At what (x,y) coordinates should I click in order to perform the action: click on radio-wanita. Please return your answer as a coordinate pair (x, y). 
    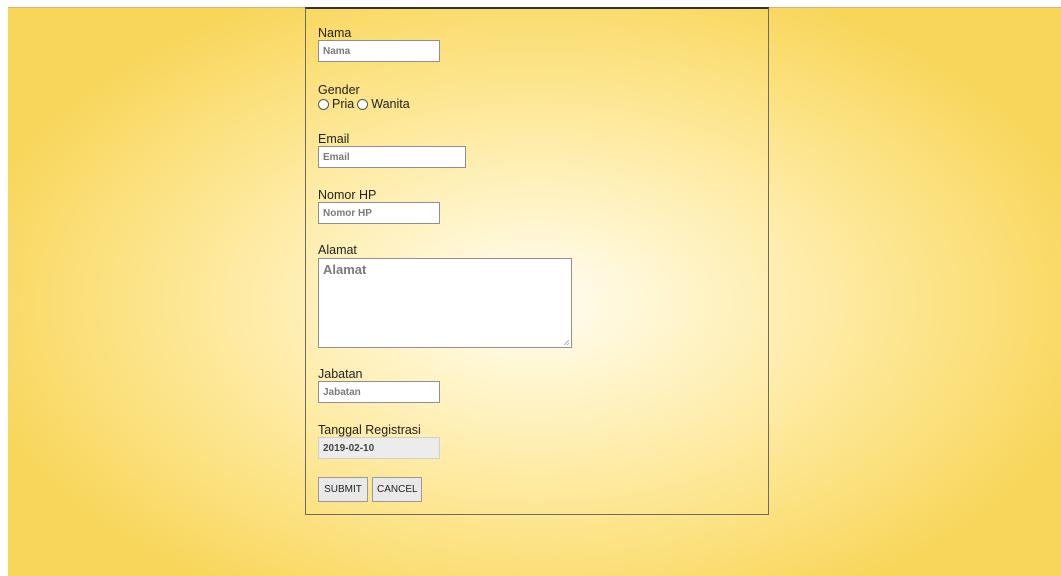
    Looking at the image, I should click on (363, 104).